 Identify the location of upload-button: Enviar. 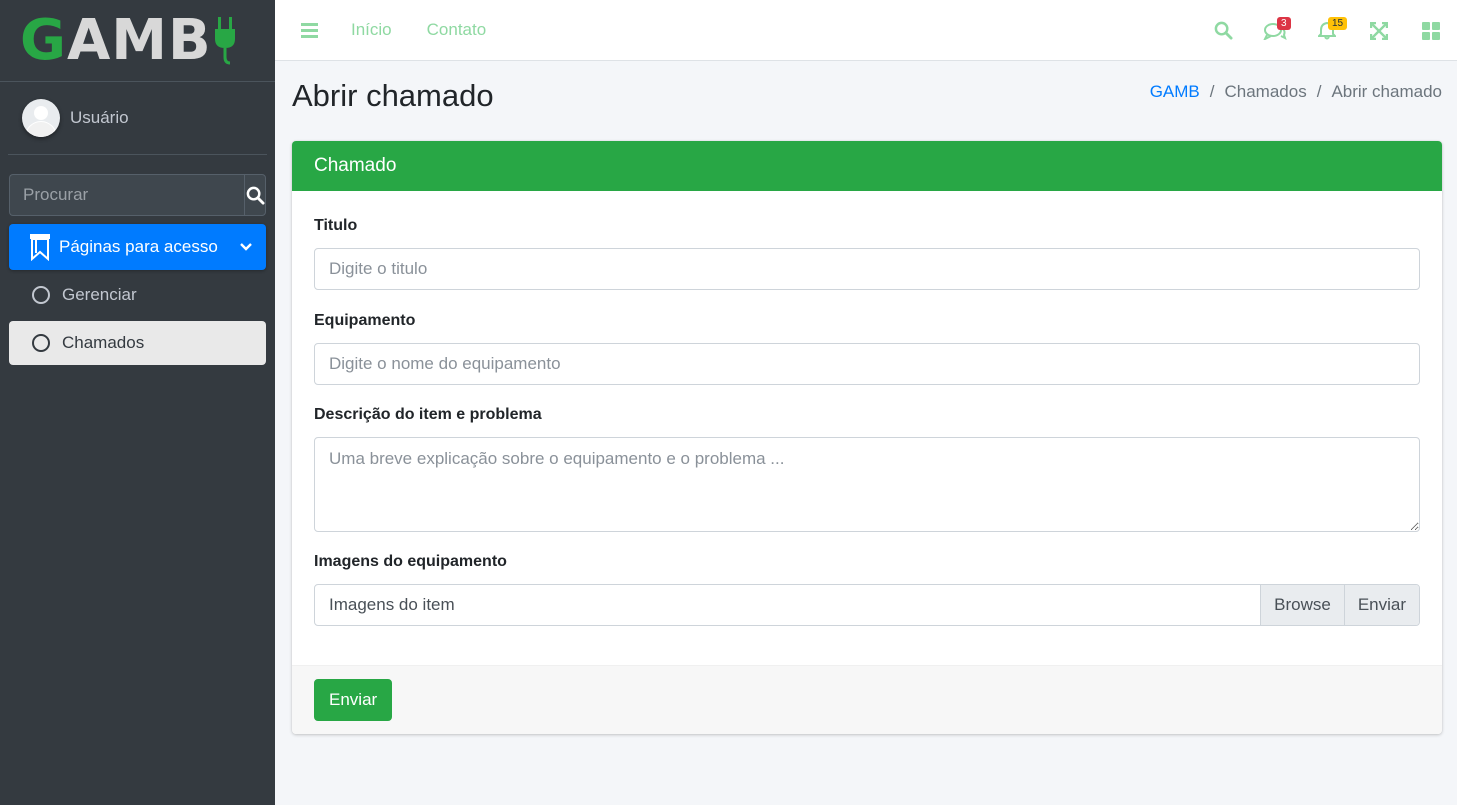
(1381, 605).